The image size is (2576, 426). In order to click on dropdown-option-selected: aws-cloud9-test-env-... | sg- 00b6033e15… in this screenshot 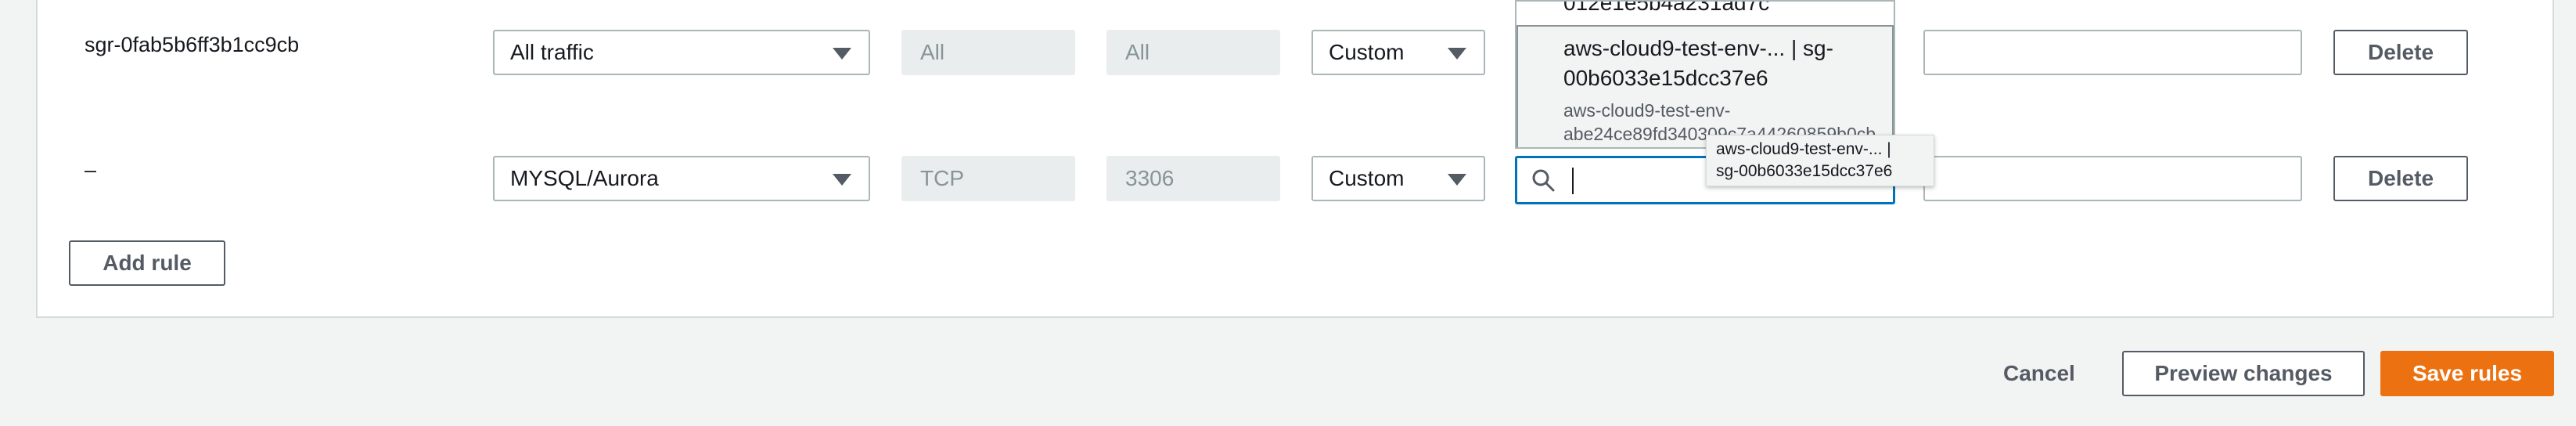, I will do `click(1705, 86)`.